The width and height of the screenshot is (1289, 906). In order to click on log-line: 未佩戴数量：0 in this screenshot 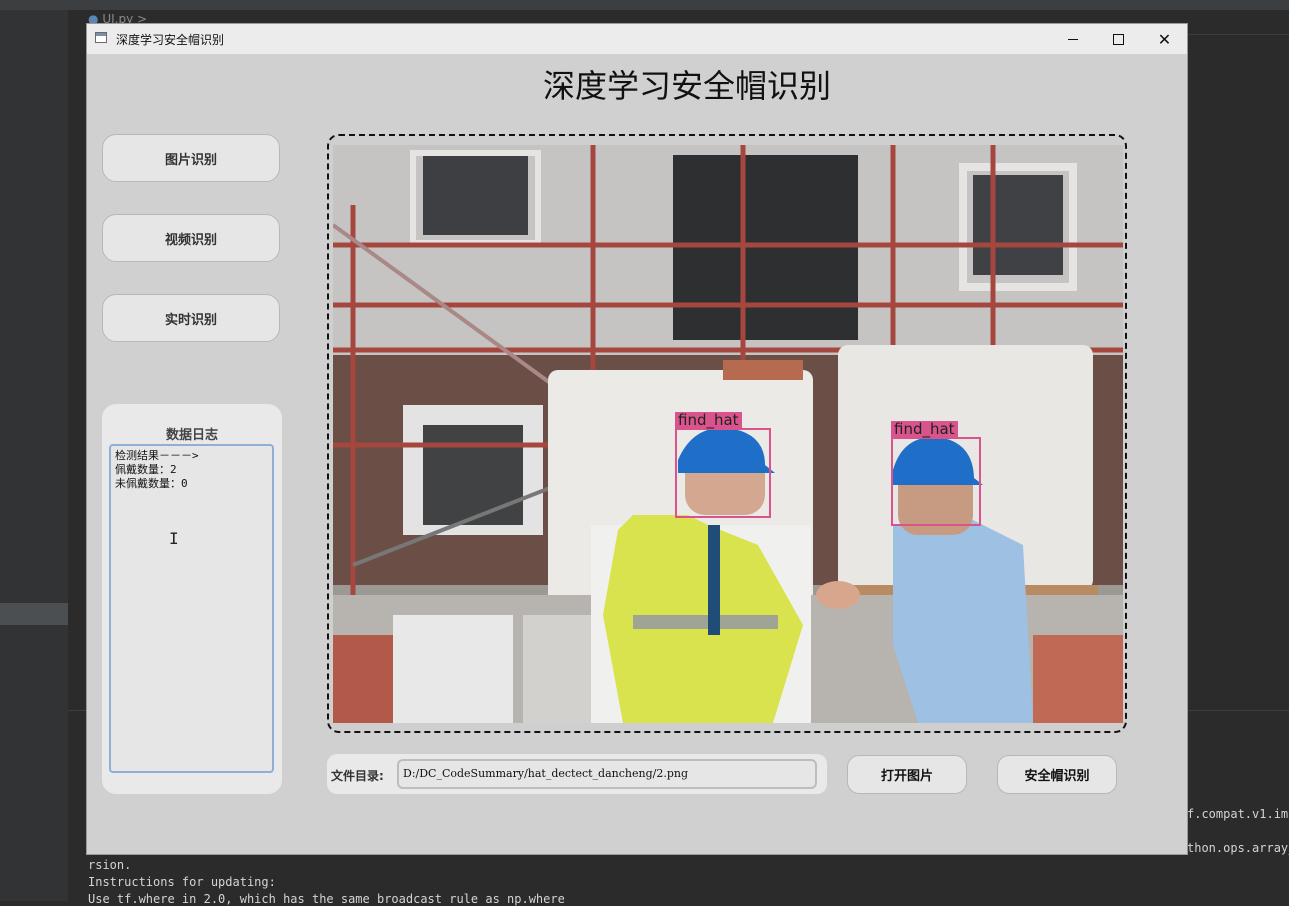, I will do `click(151, 483)`.